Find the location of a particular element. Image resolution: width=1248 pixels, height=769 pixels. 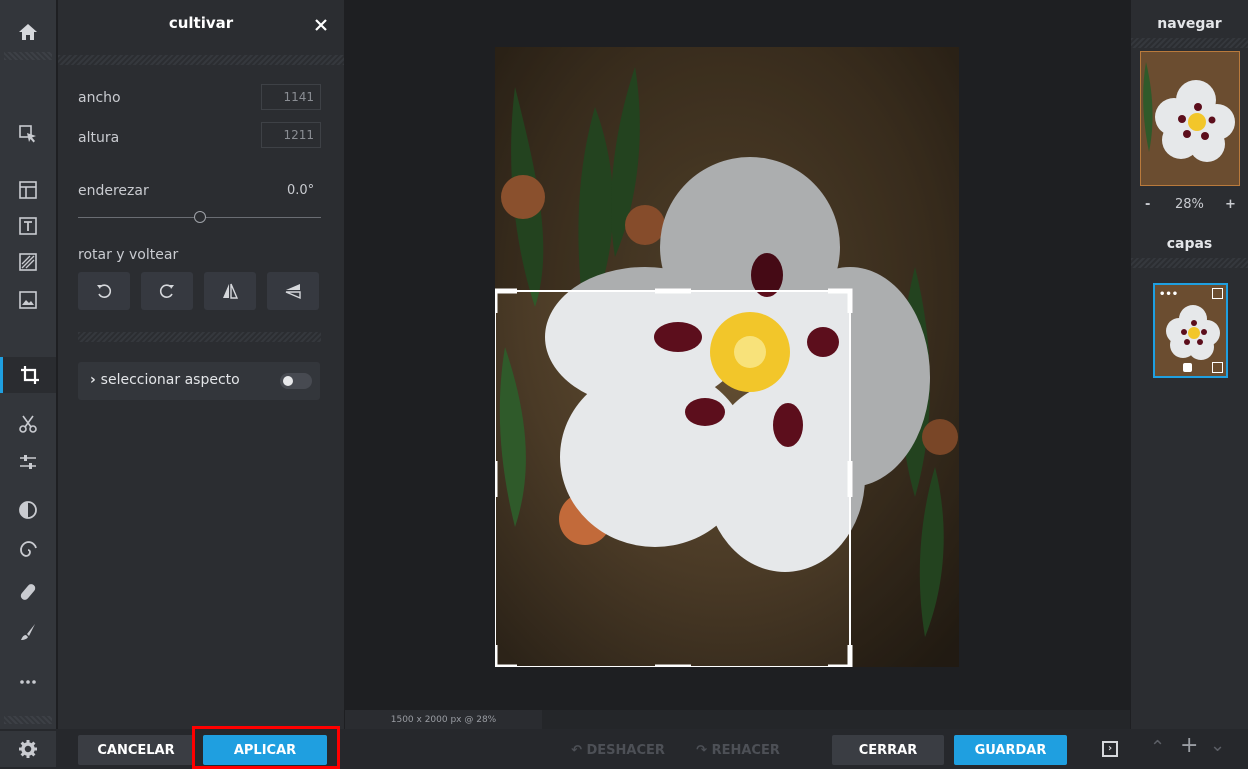

navigator-thumbnail is located at coordinates (1190, 118).